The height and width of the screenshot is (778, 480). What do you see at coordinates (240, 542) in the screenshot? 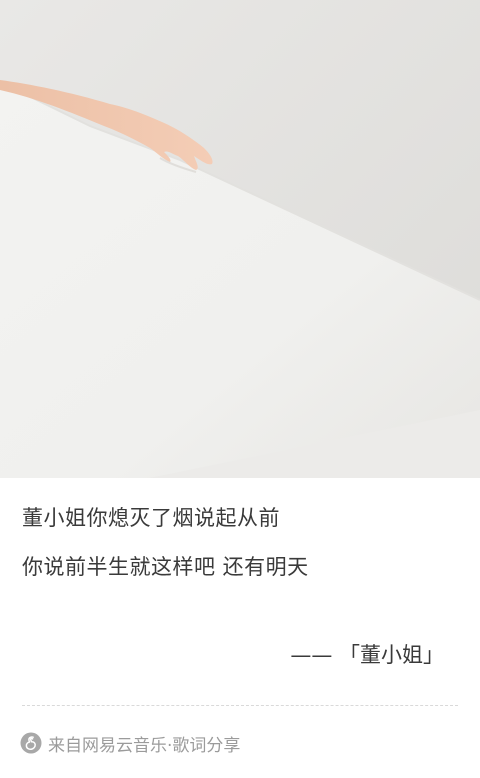
I see `lyrics-block: 董小姐你熄灭了烟说起从前 你说前半生就这样吧 还有明天` at bounding box center [240, 542].